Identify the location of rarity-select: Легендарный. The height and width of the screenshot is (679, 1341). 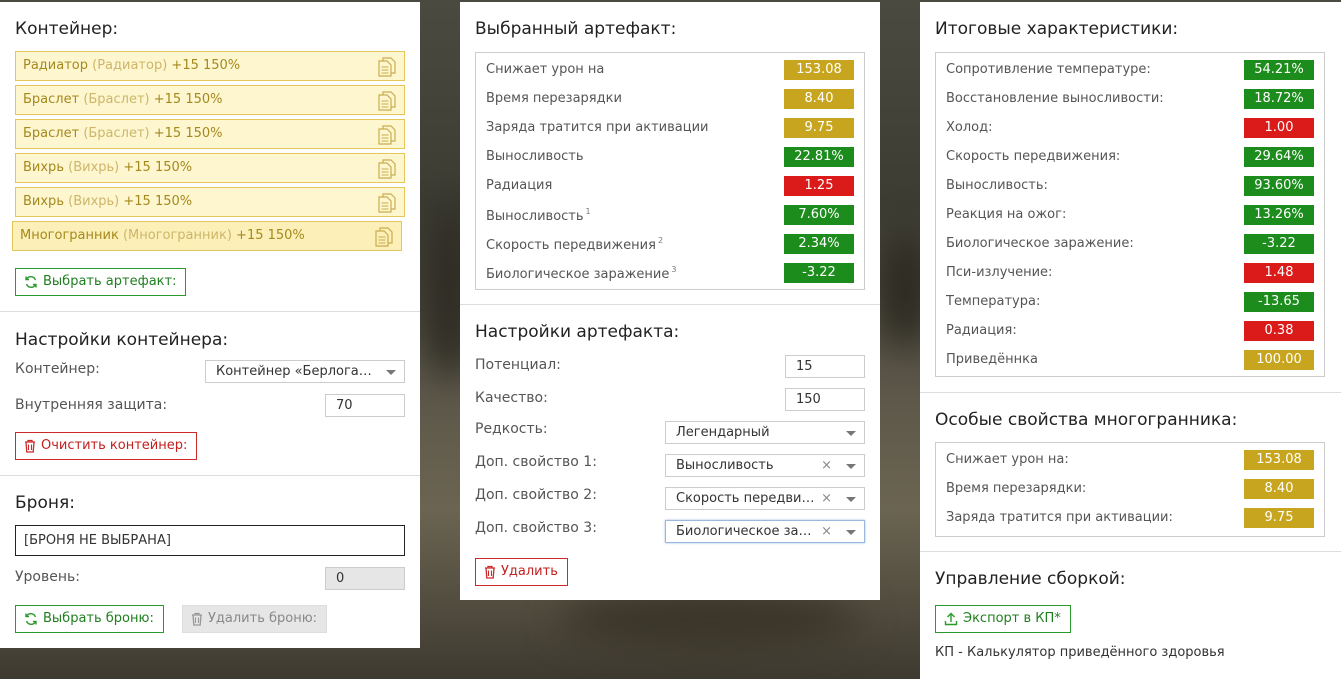
(765, 432).